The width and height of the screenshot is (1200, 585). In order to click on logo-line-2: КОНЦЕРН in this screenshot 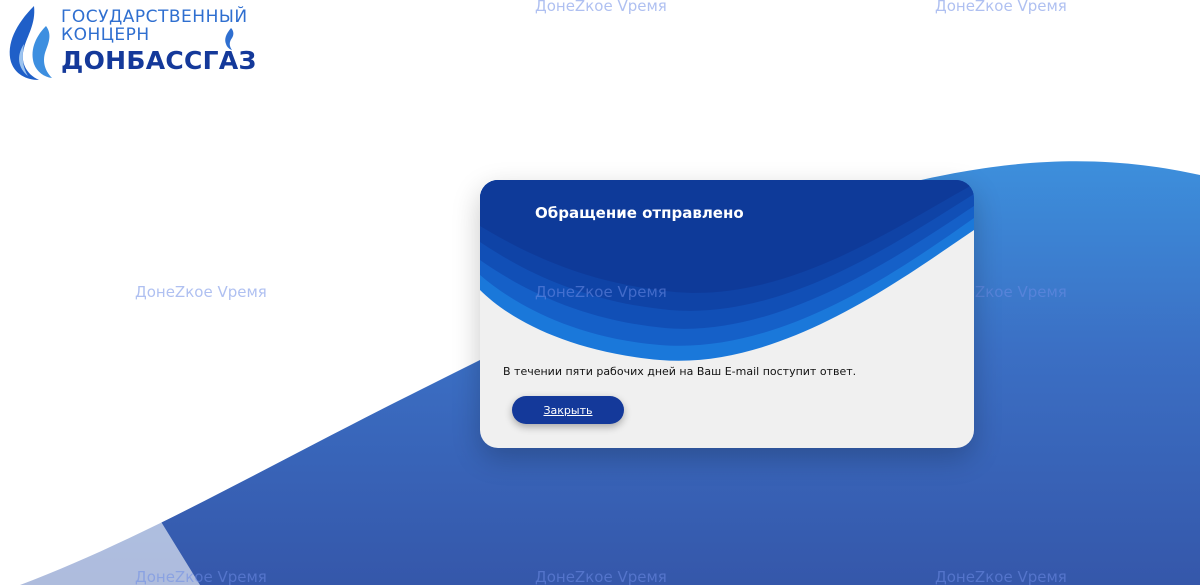, I will do `click(105, 35)`.